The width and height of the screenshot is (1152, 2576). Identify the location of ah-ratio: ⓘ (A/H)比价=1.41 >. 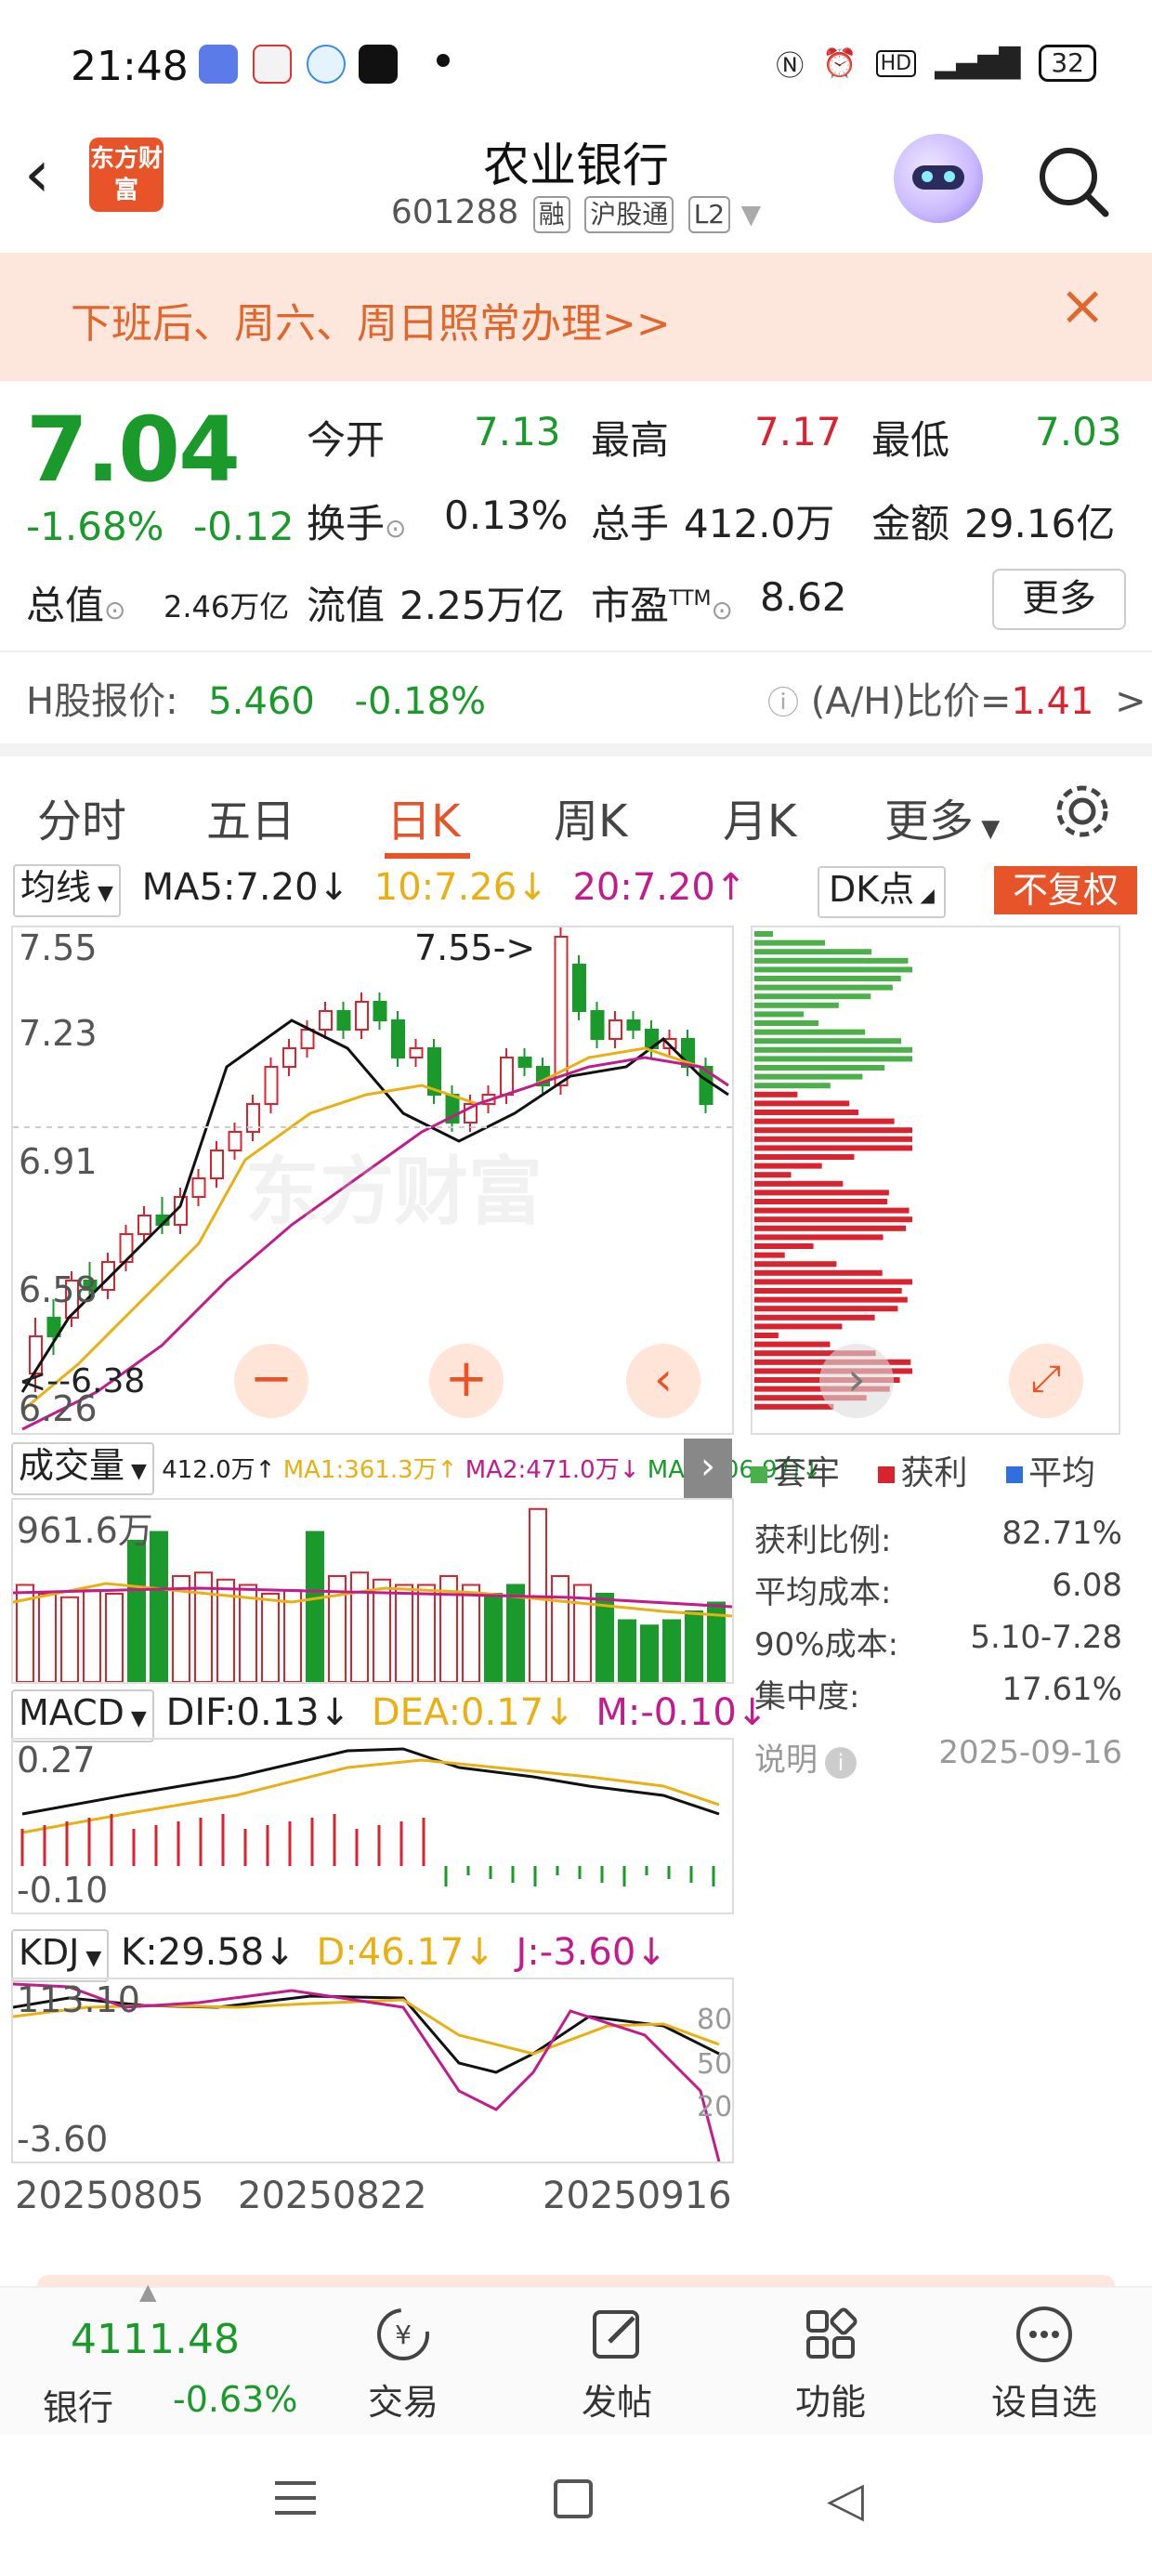
(956, 698).